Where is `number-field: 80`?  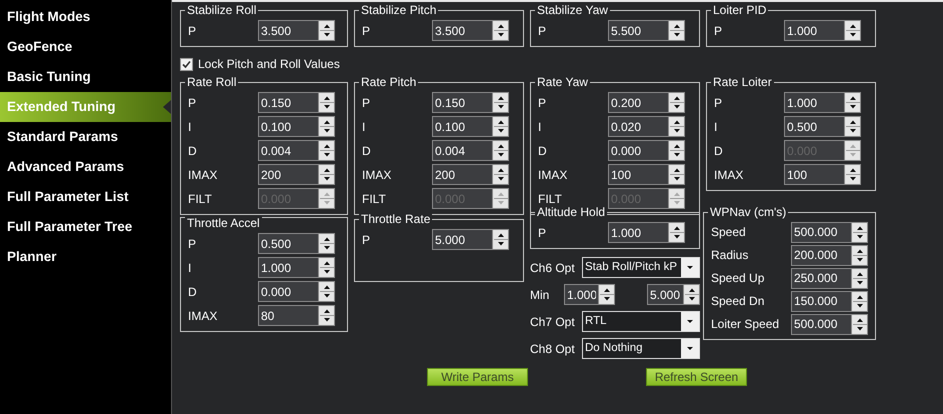 number-field: 80 is located at coordinates (288, 315).